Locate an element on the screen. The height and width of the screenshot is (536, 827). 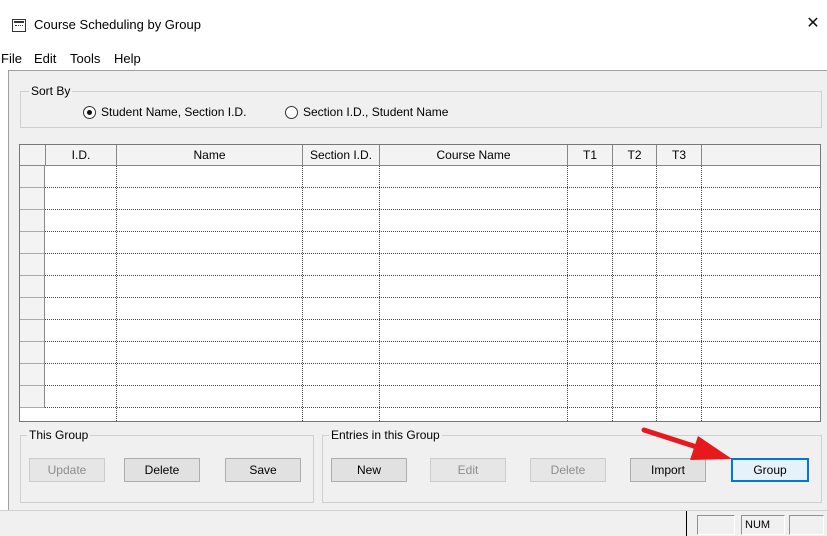
radio-checked-icon is located at coordinates (89, 112).